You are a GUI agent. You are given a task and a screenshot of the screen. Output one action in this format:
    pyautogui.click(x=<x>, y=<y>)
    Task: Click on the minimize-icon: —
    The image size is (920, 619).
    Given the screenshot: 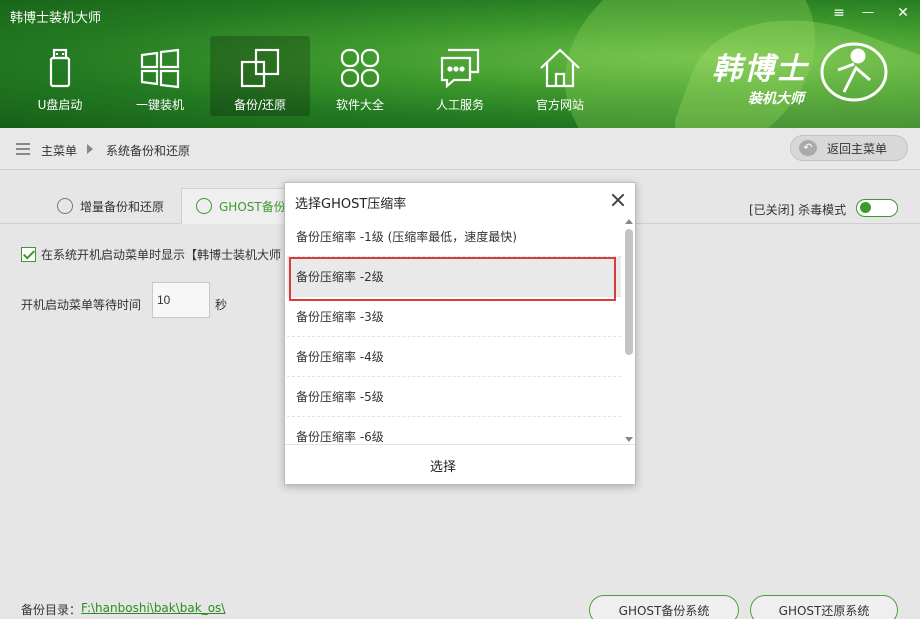 What is the action you would take?
    pyautogui.click(x=868, y=12)
    